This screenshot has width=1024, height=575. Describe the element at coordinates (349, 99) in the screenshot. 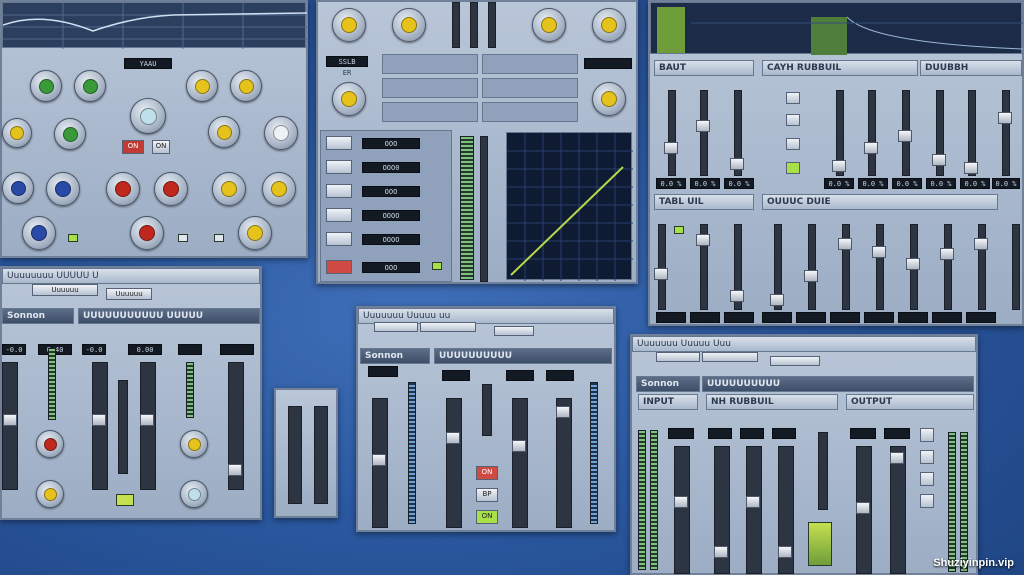

I see `makeup-knob` at that location.